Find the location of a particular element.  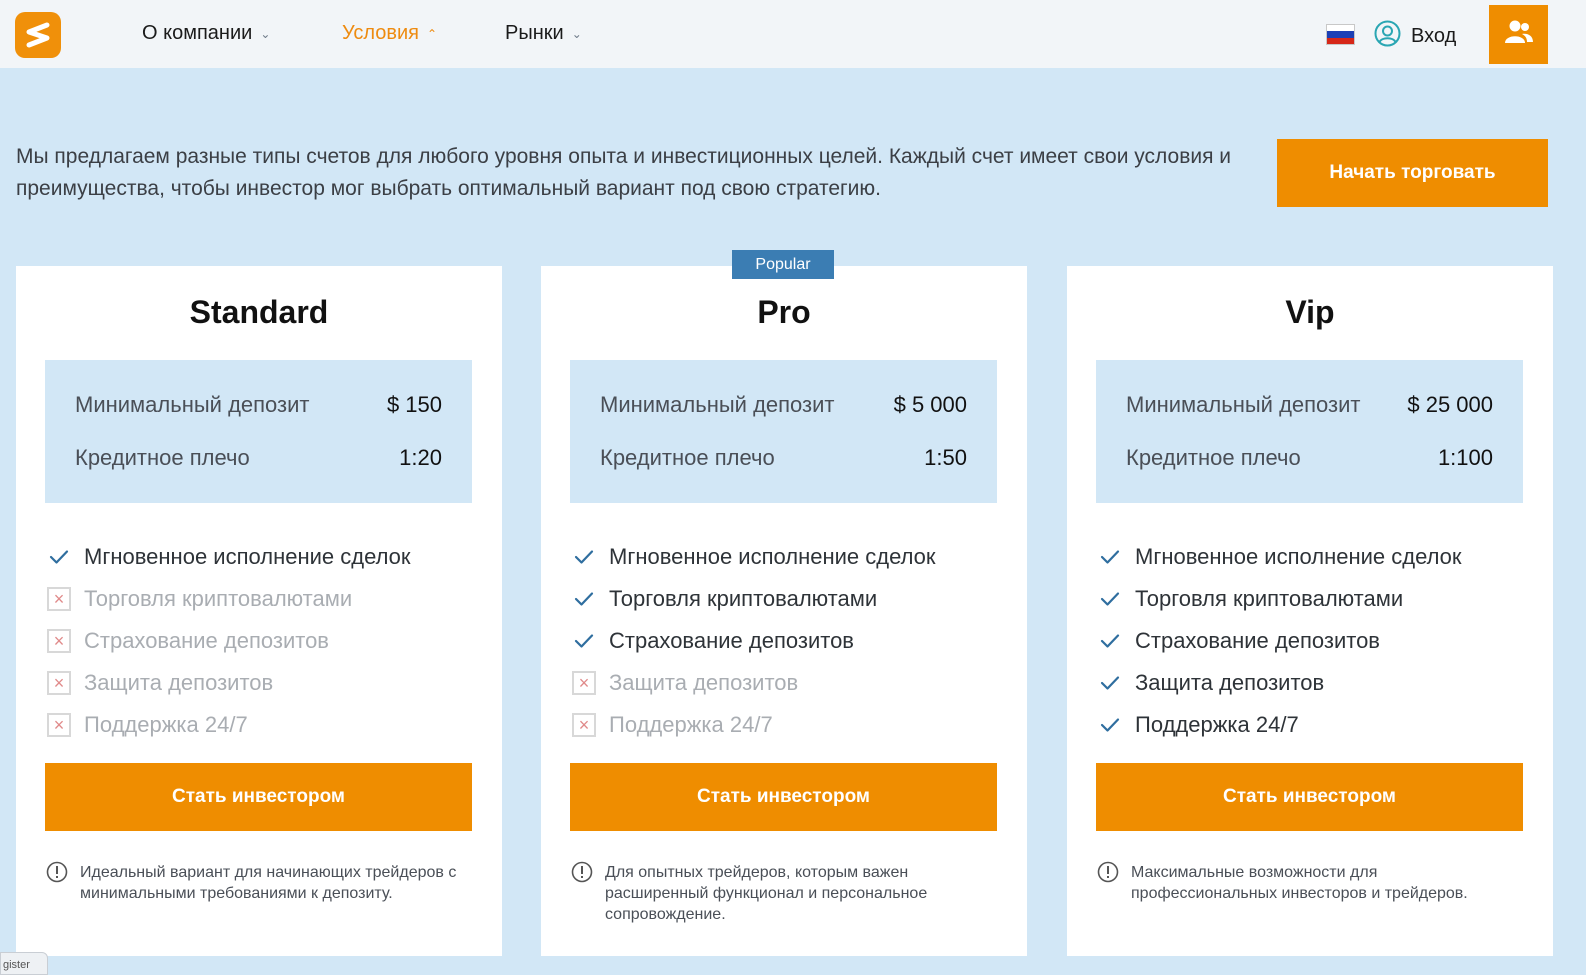

user-circle-icon is located at coordinates (1387, 36).